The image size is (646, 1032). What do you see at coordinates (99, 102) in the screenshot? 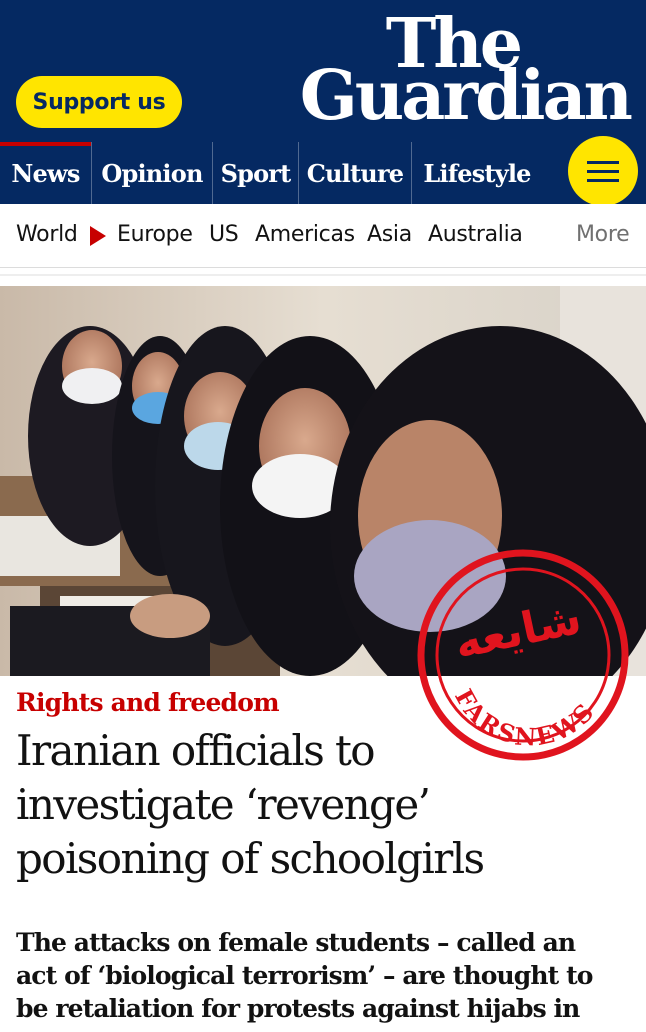
I see `support-us-button: Support us` at bounding box center [99, 102].